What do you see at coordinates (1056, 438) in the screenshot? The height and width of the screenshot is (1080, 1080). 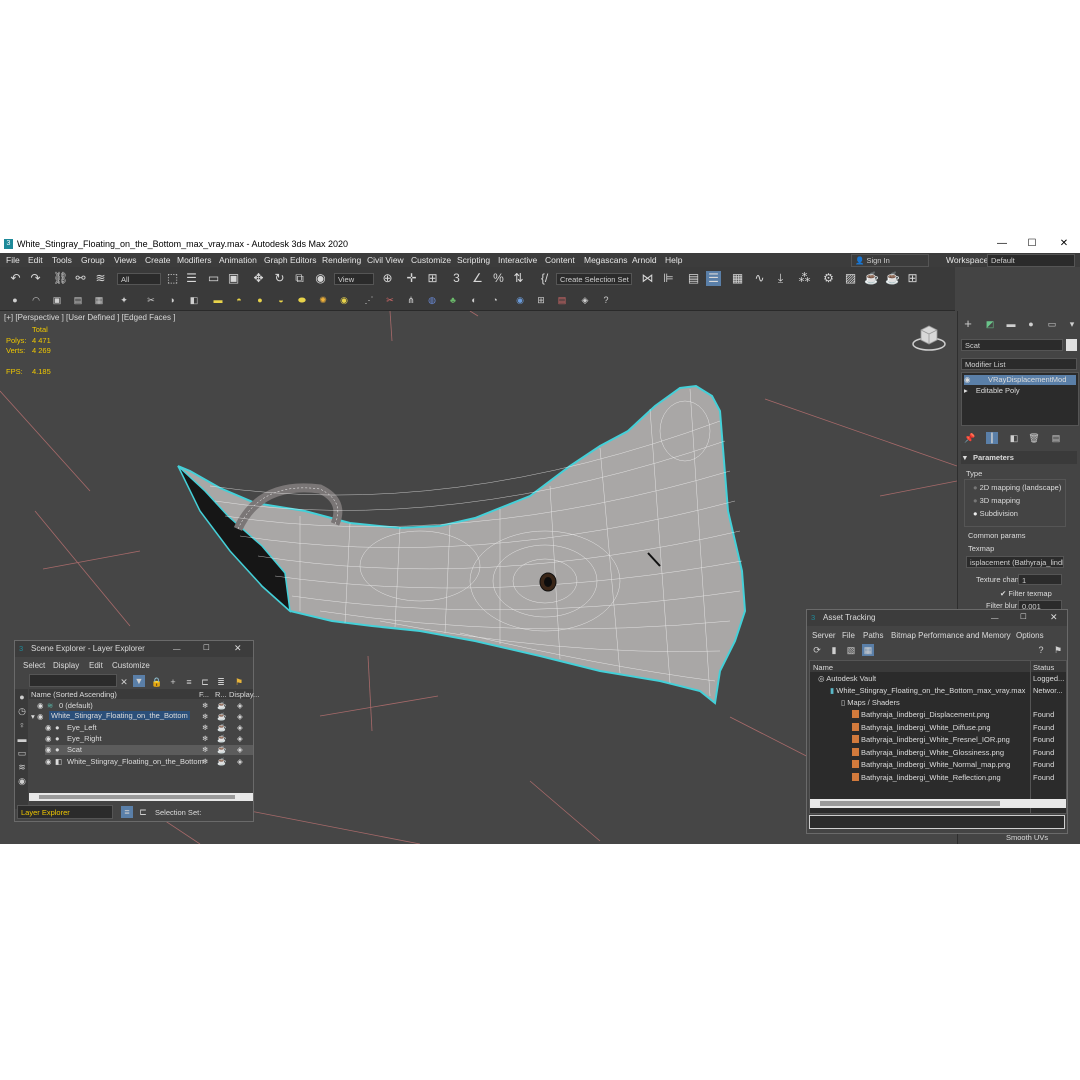 I see `configure-modifier-sets-icon: ▤` at bounding box center [1056, 438].